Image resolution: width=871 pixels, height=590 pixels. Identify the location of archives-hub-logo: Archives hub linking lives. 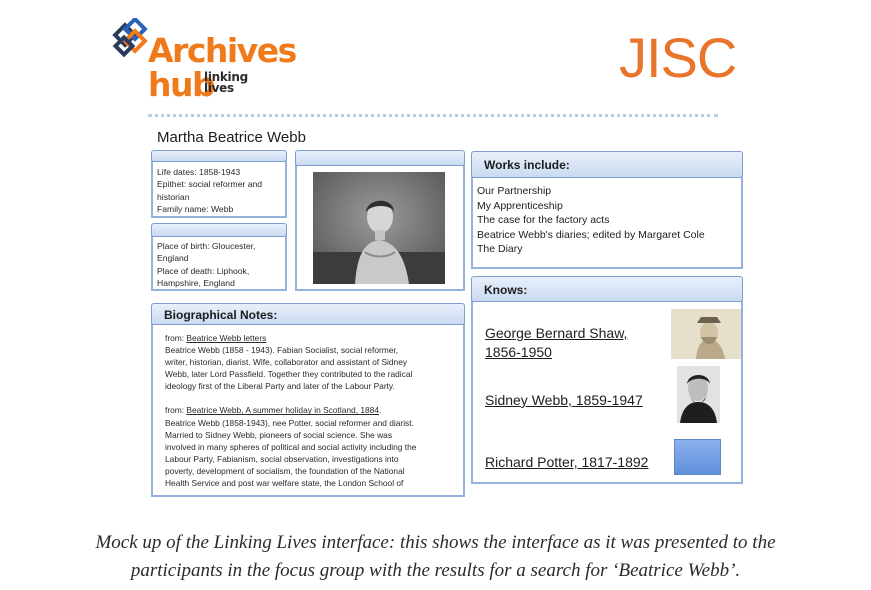
(204, 61).